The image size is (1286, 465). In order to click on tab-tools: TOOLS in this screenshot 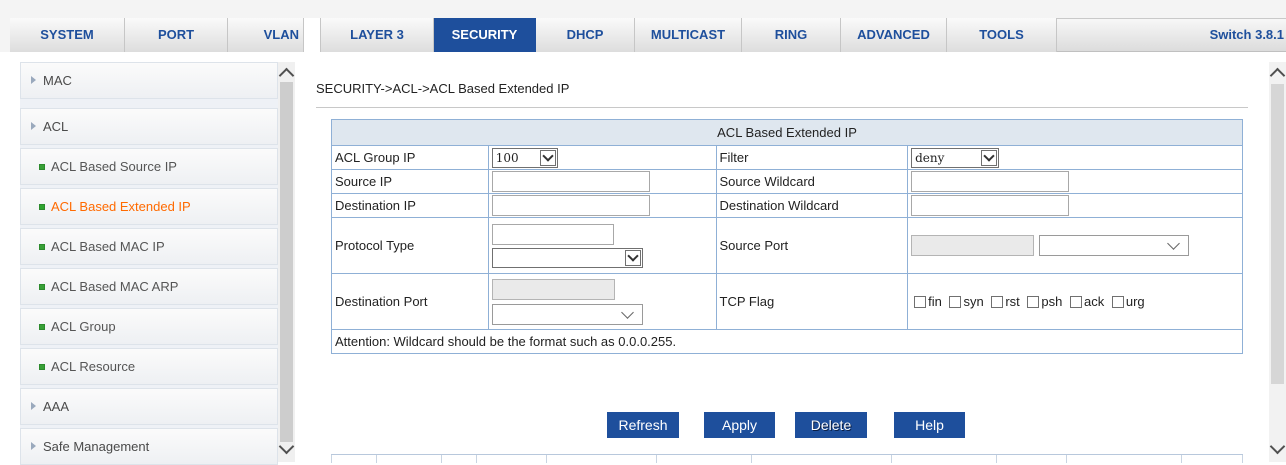, I will do `click(1002, 35)`.